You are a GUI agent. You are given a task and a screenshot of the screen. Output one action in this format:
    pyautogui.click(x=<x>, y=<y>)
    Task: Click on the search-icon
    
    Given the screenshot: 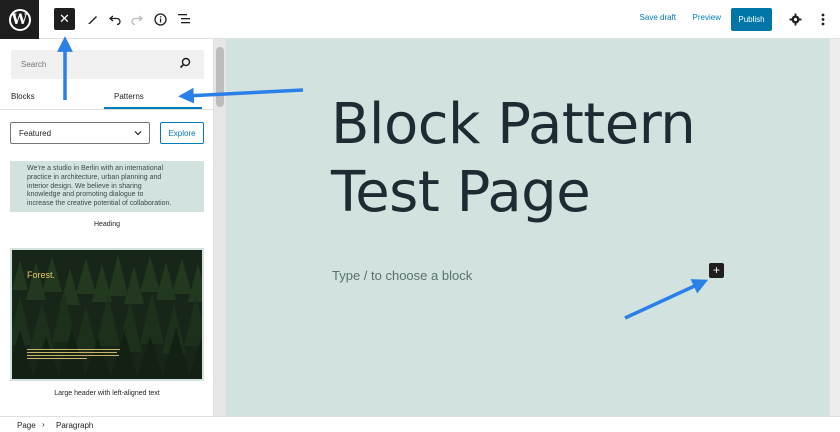 What is the action you would take?
    pyautogui.click(x=185, y=63)
    